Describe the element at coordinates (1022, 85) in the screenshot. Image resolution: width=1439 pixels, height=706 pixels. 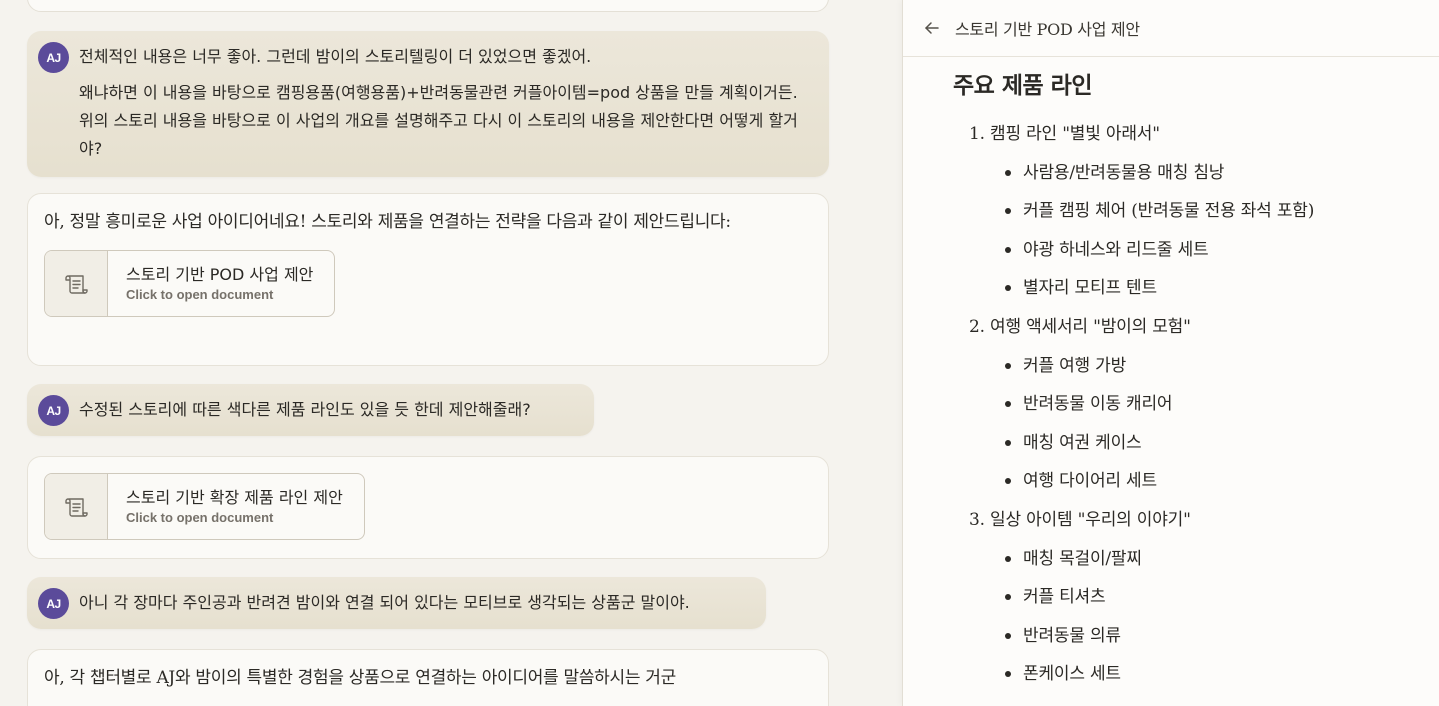
I see `section-heading: 주요 제품 라인` at that location.